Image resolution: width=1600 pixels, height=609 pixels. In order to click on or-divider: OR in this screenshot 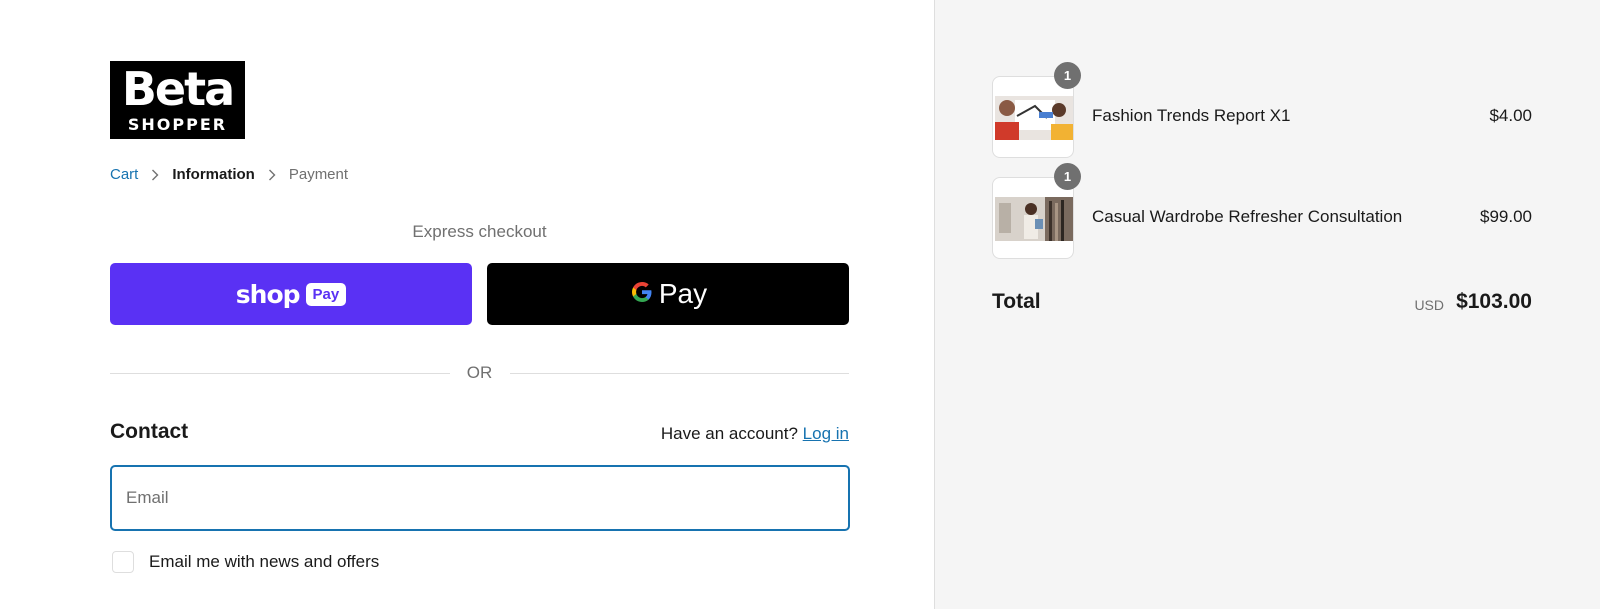, I will do `click(479, 373)`.